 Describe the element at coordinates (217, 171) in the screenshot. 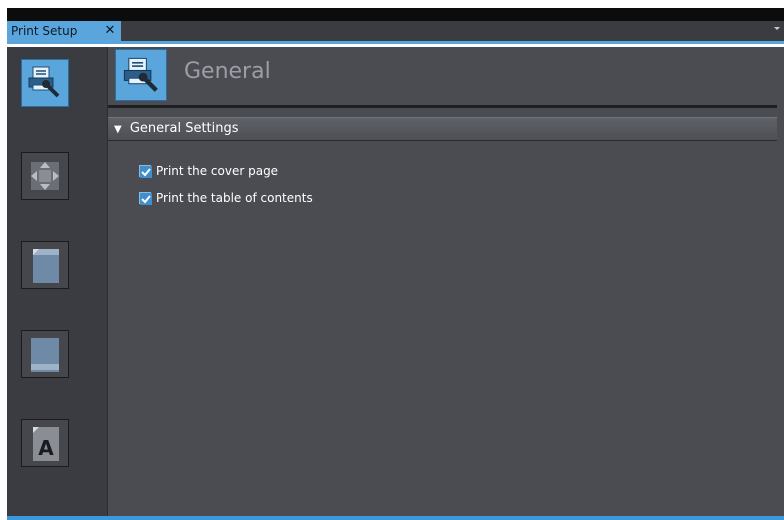

I see `cover-page-label: Print the cover page` at that location.